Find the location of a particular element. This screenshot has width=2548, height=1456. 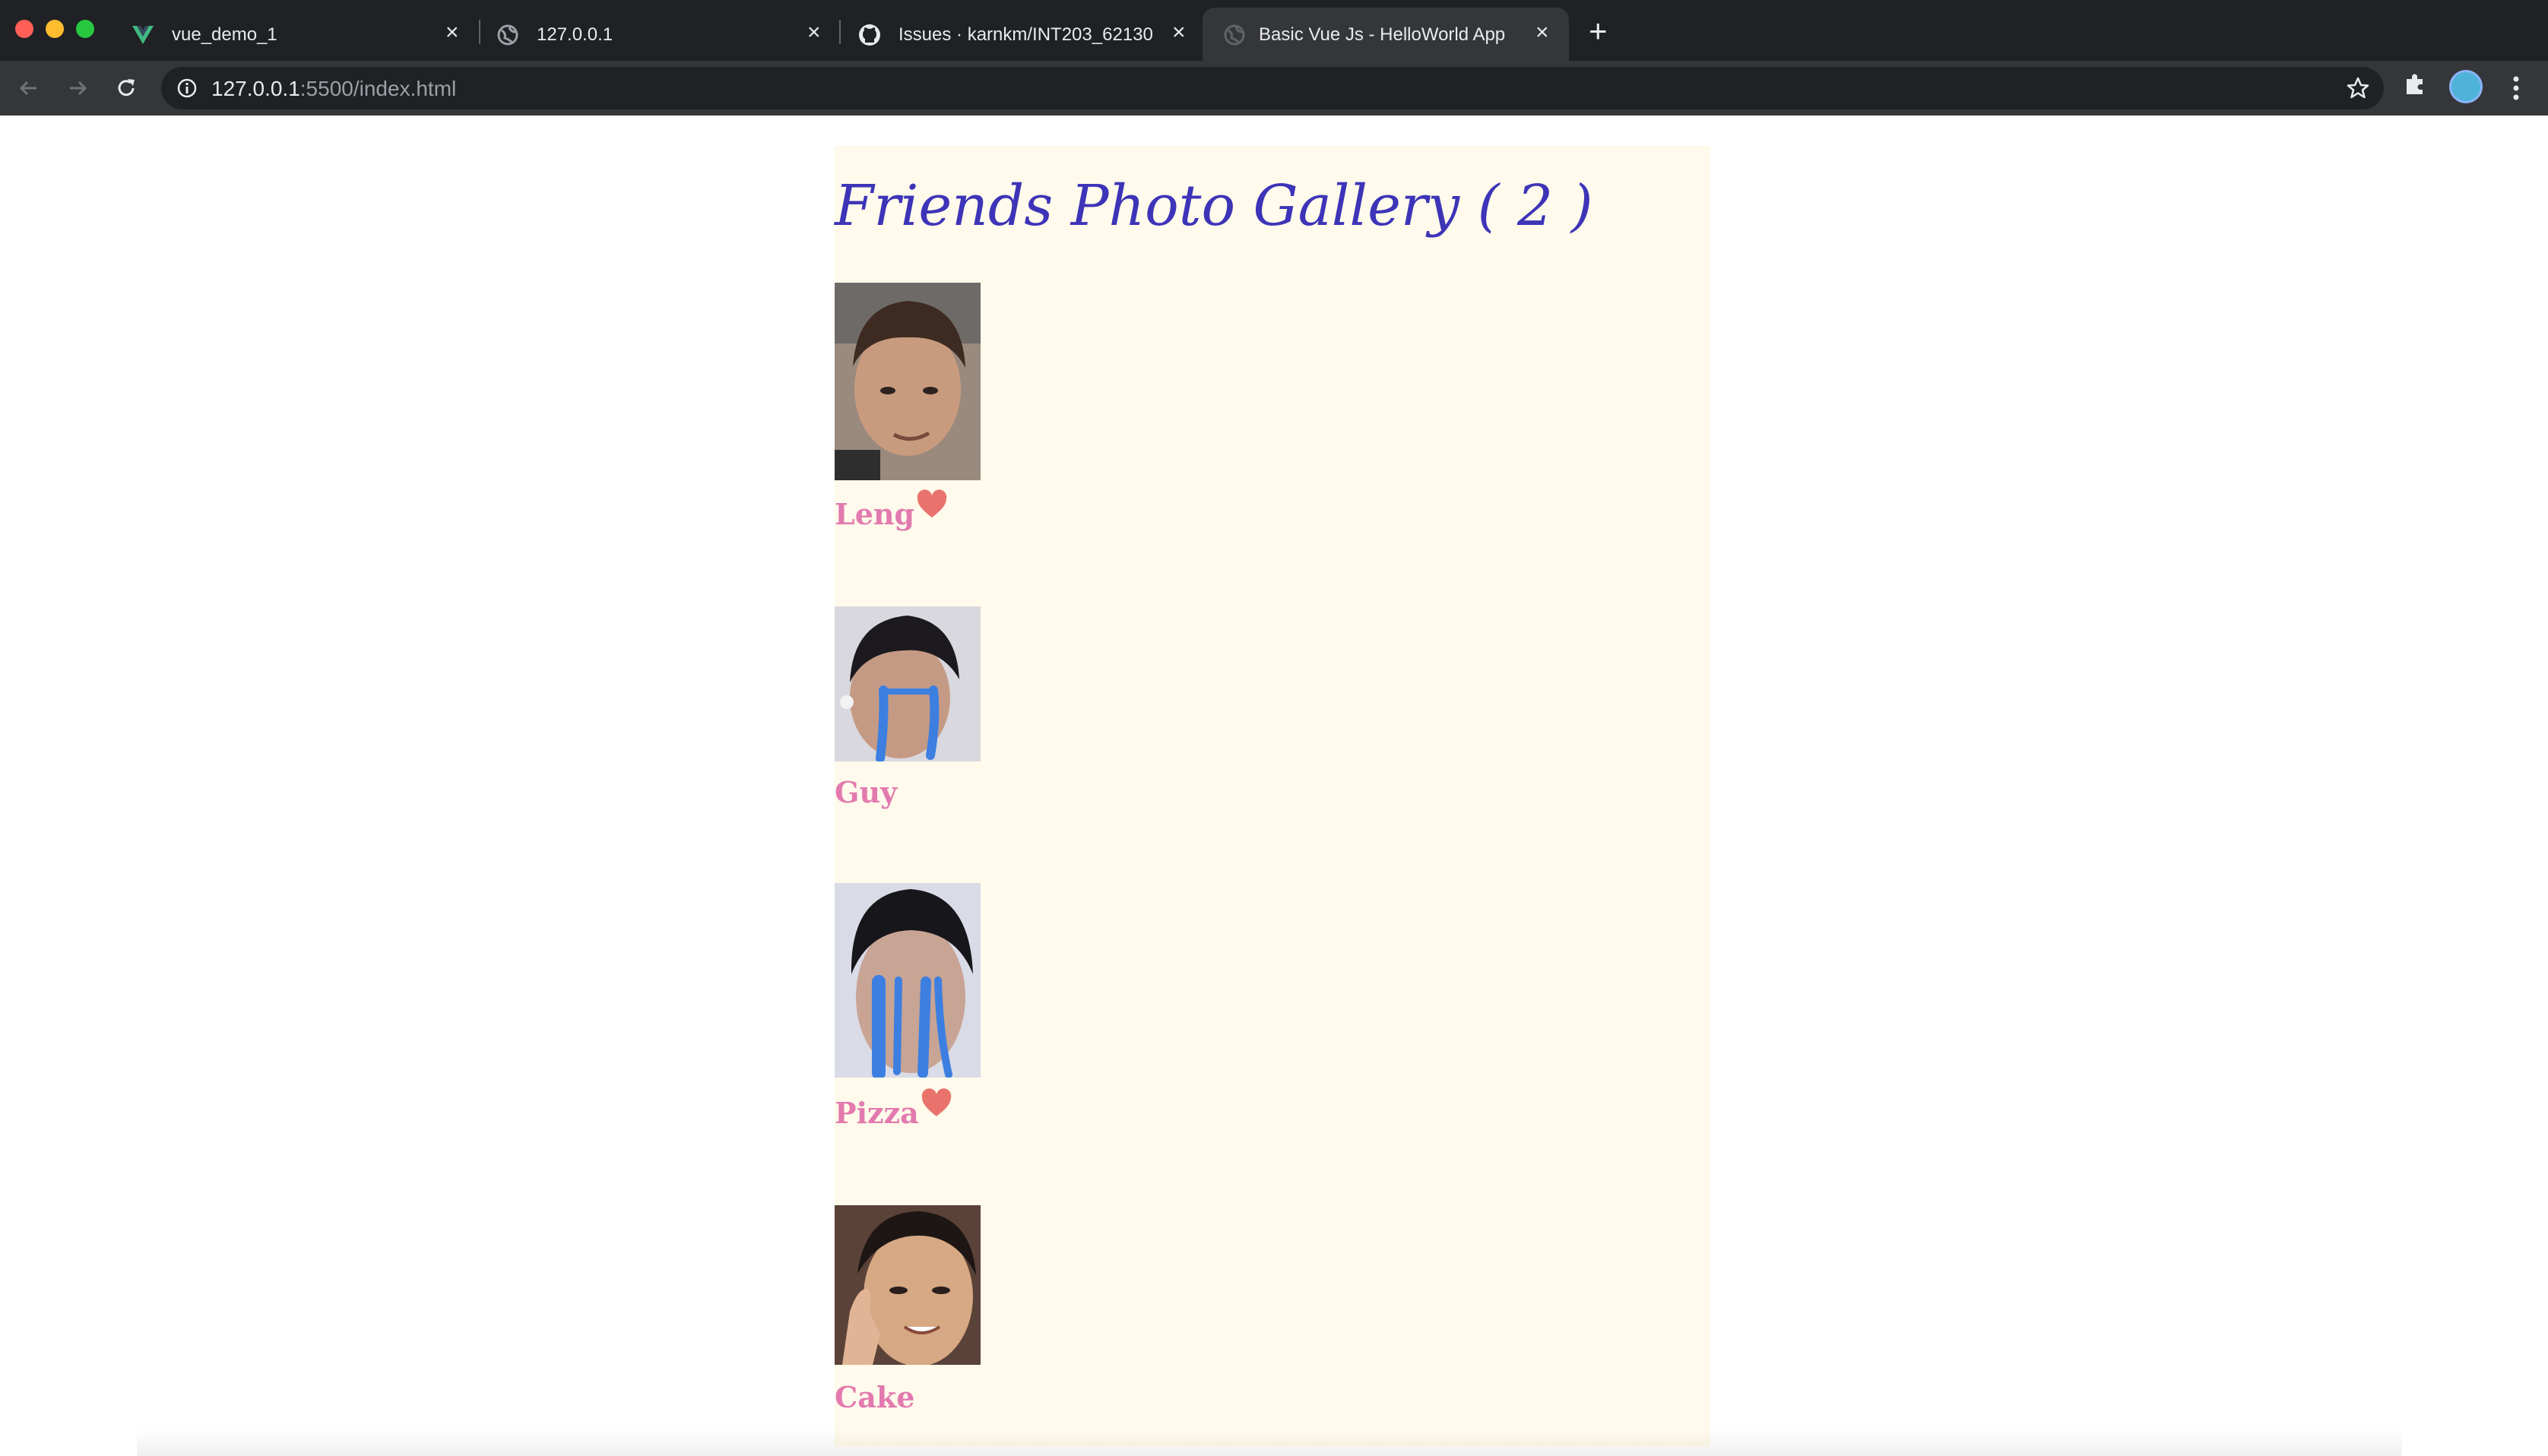

tab-vue-demo: vue_demo_1 × is located at coordinates (302, 34).